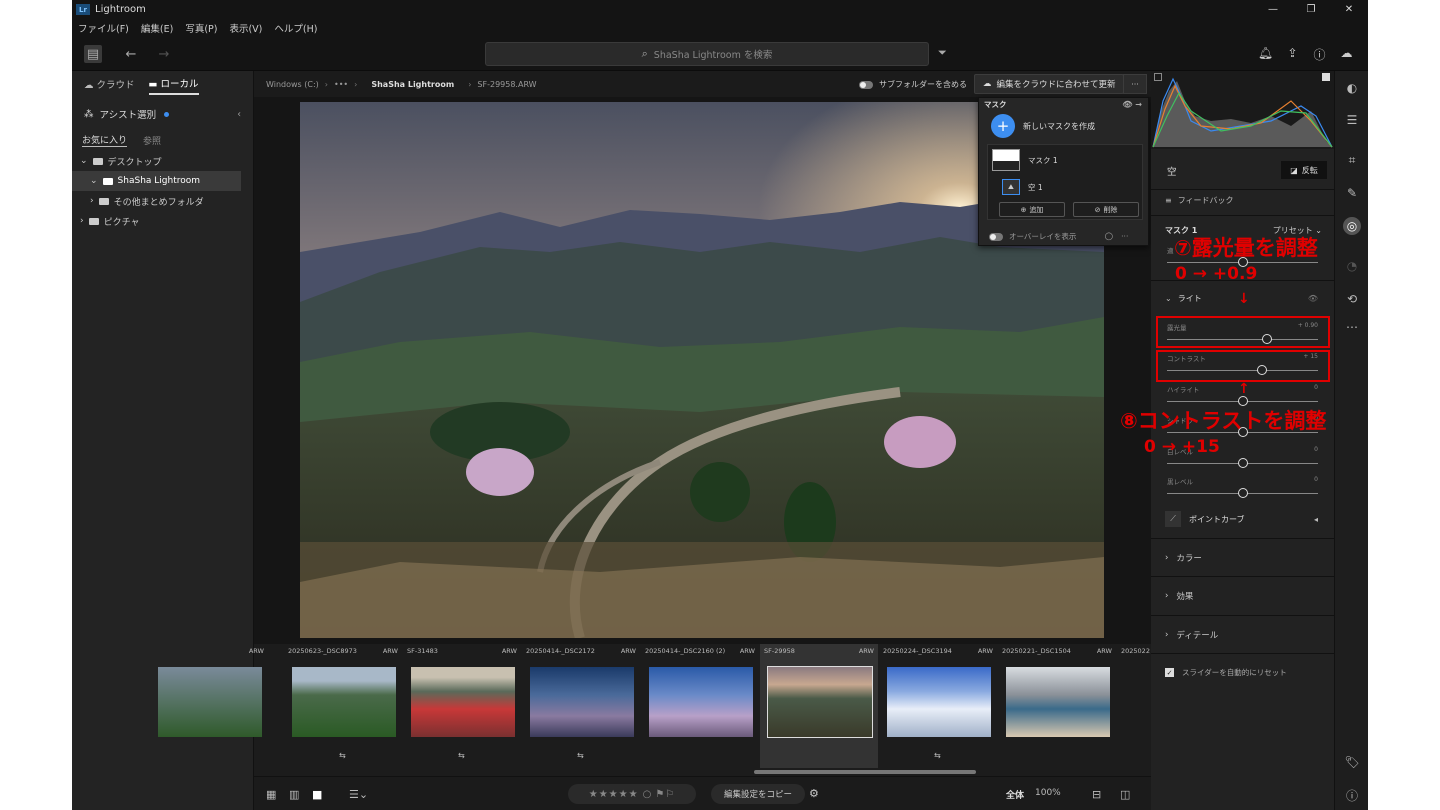 The height and width of the screenshot is (810, 1440). Describe the element at coordinates (1125, 794) in the screenshot. I see `before-after-icon: ◫` at that location.